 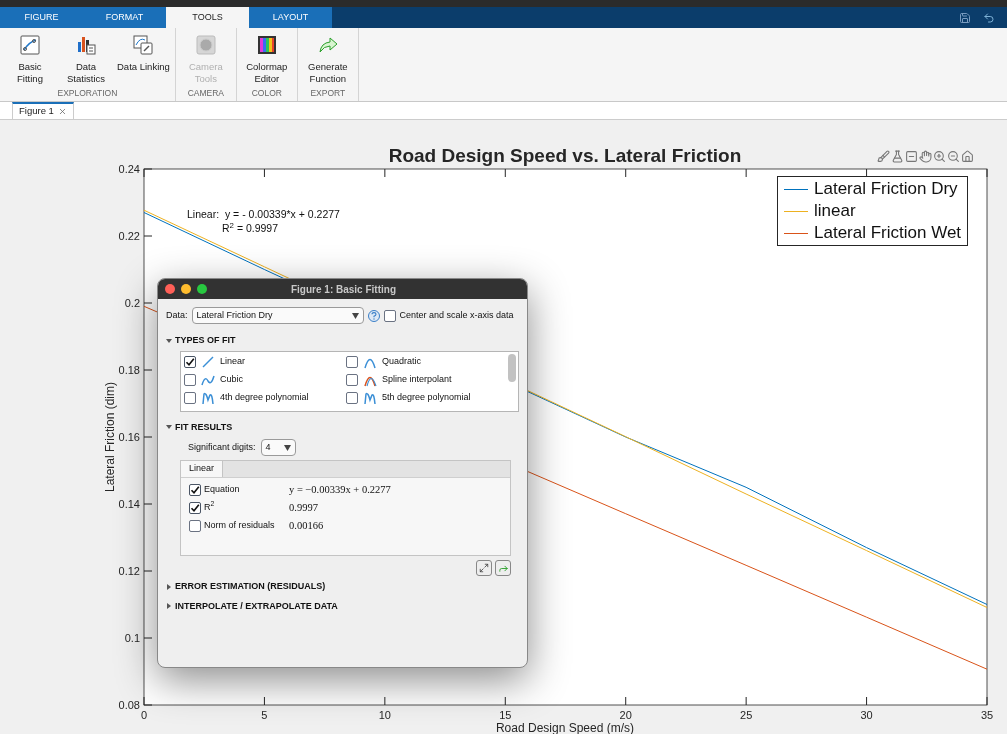 I want to click on fit-annotation: Linear: y = - 0.00339*x + 0.2277, so click(x=263, y=214).